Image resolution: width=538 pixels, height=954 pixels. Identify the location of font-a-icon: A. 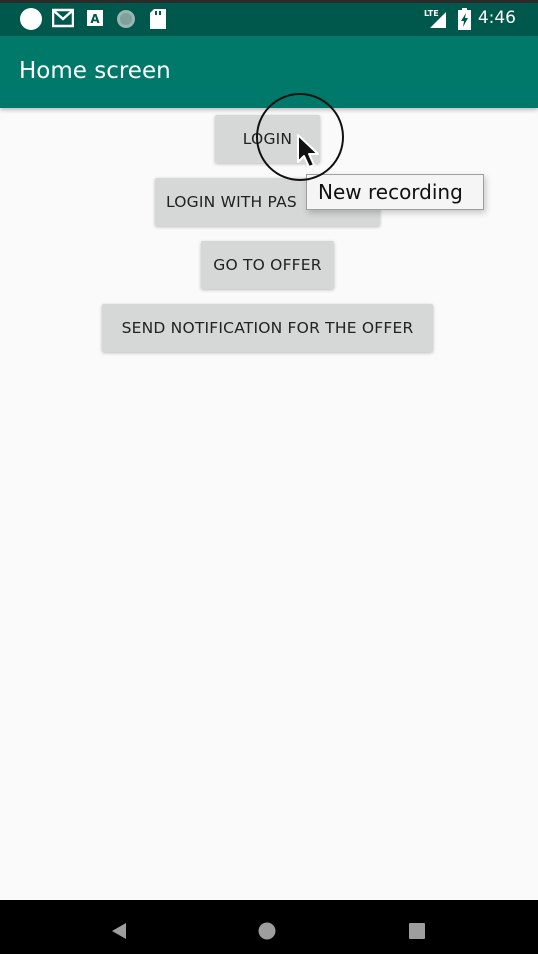
(95, 20).